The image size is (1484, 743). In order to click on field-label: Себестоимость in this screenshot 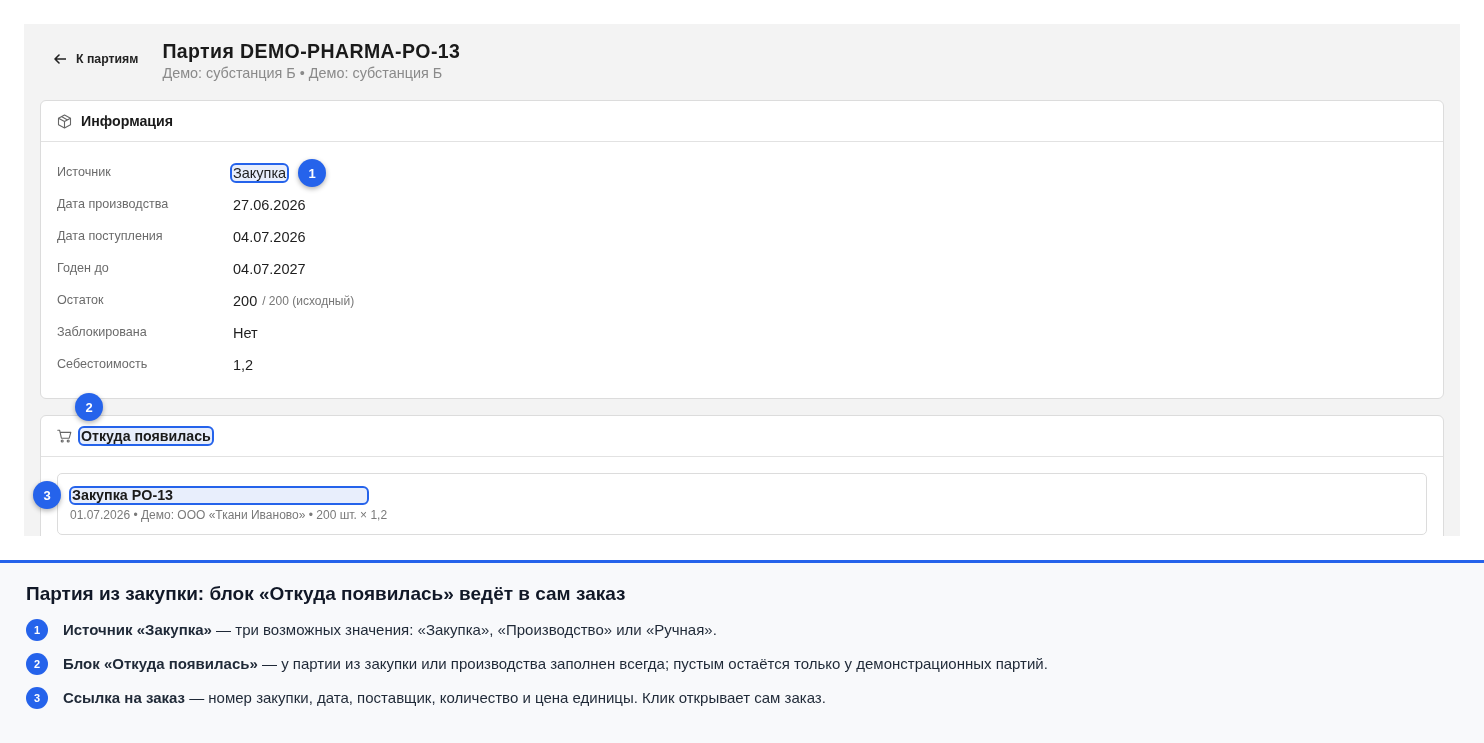, I will do `click(103, 364)`.